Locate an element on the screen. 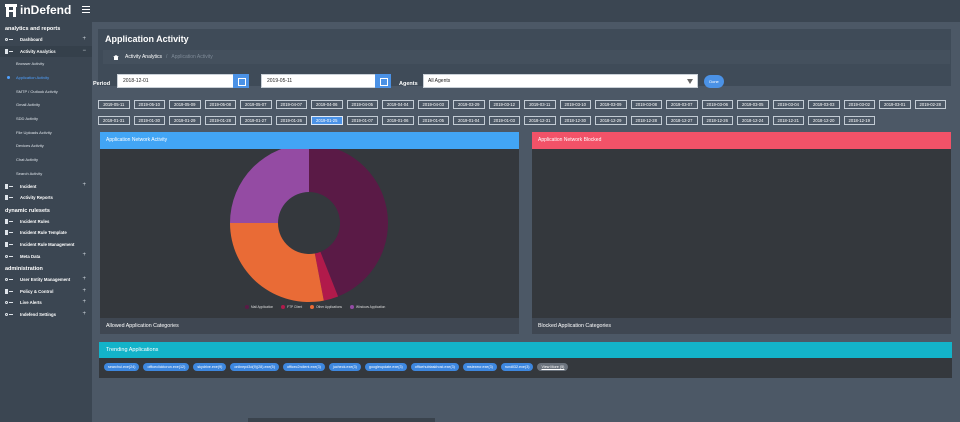  sidebar-item-incident-rule-template: Incident Rule Template is located at coordinates (46, 233).